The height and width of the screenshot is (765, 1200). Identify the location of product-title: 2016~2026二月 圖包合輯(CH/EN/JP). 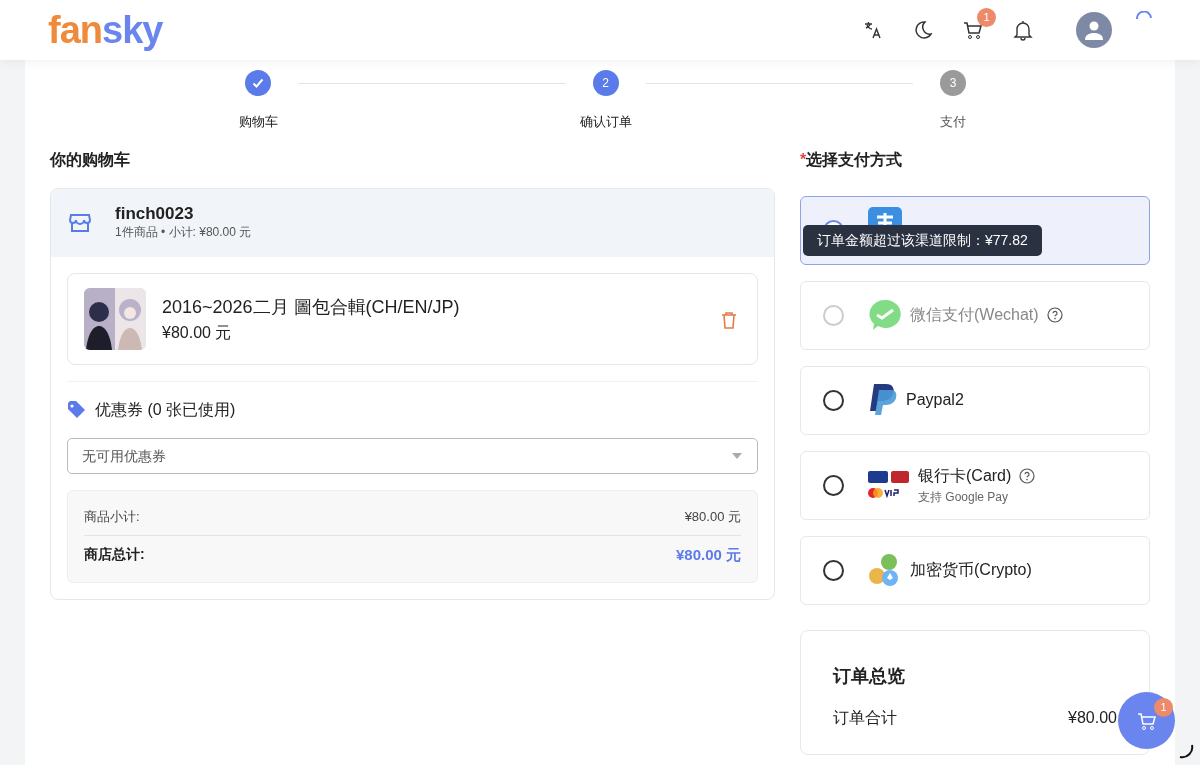
(311, 307).